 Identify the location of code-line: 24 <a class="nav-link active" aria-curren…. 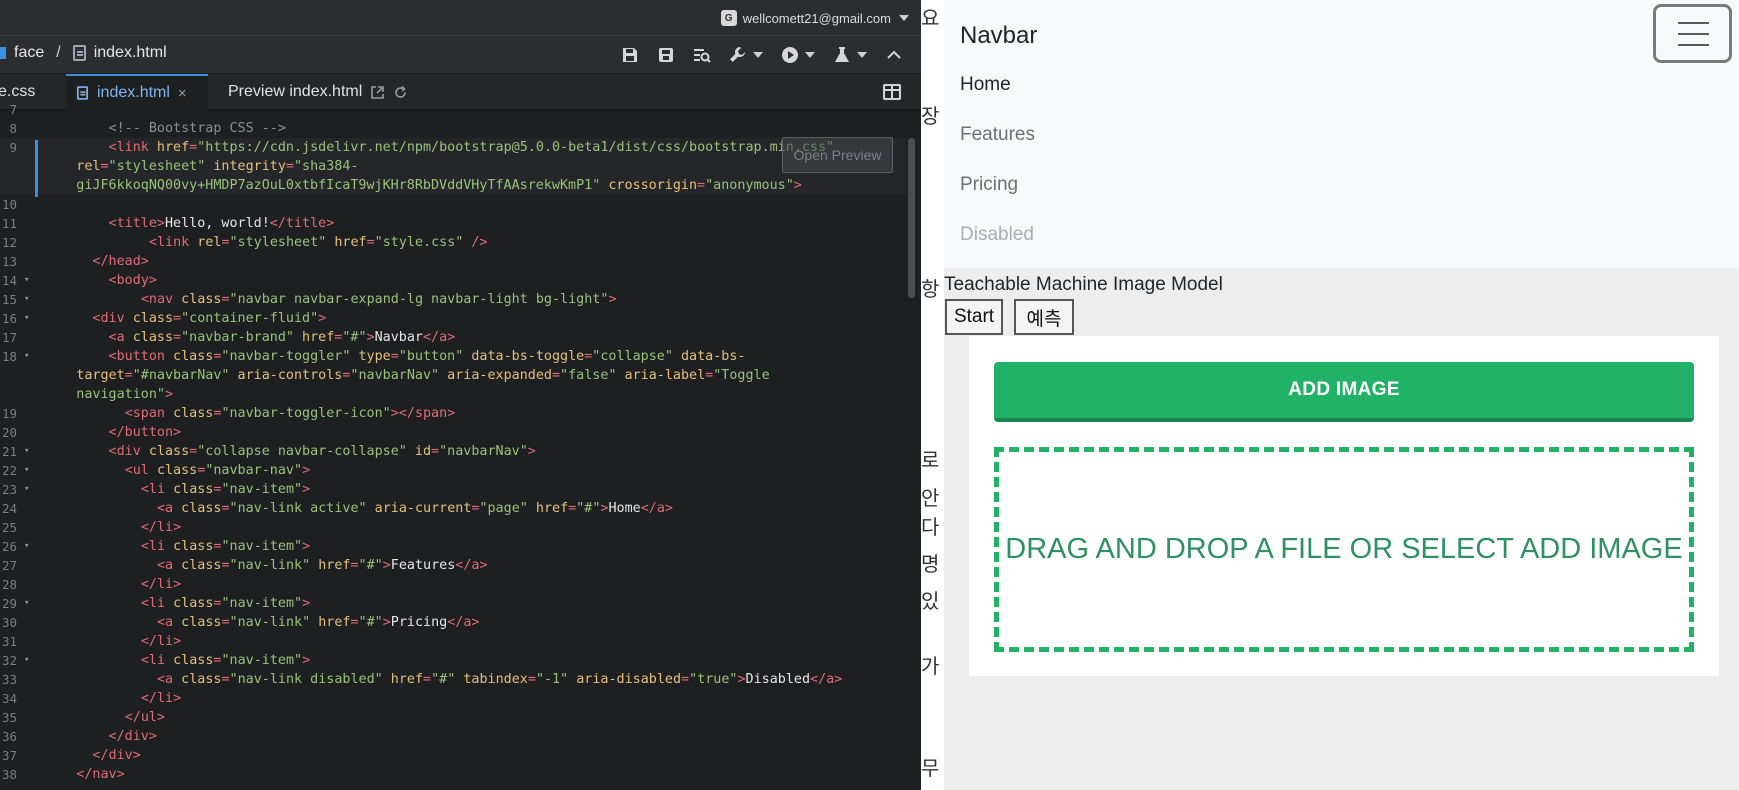
(453, 508).